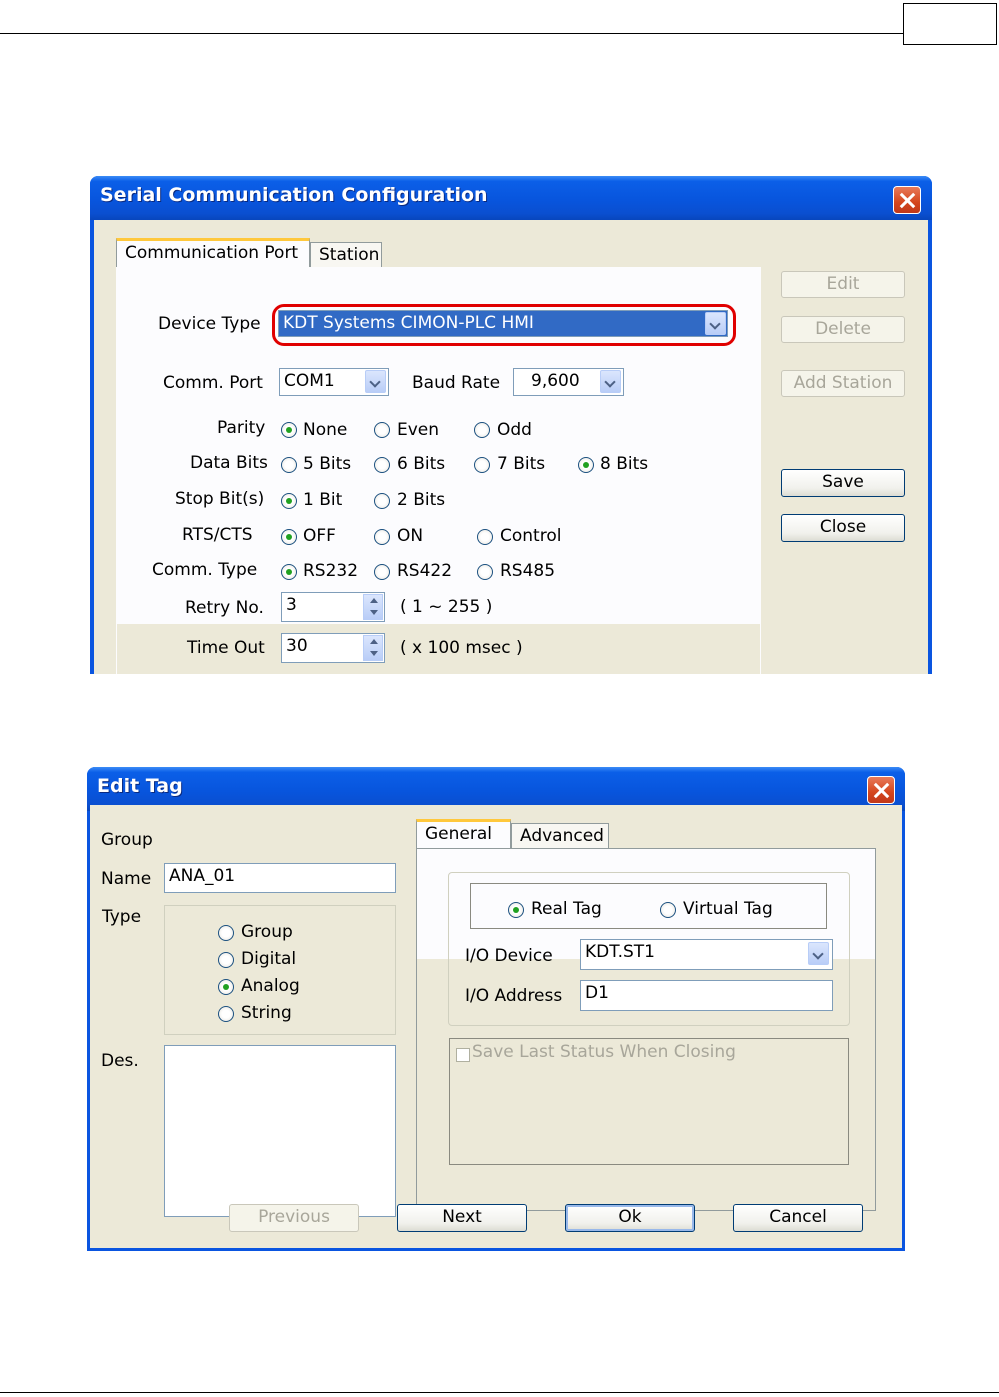 The width and height of the screenshot is (999, 1397). Describe the element at coordinates (224, 608) in the screenshot. I see `retry-label: Retry No.` at that location.